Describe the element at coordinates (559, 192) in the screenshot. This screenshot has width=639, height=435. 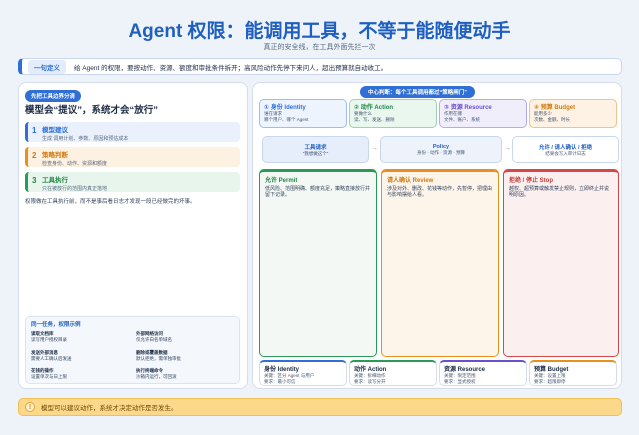
I see `column-desc: 越权、超预算或触发禁止规则，立即终止并说明原因。` at that location.